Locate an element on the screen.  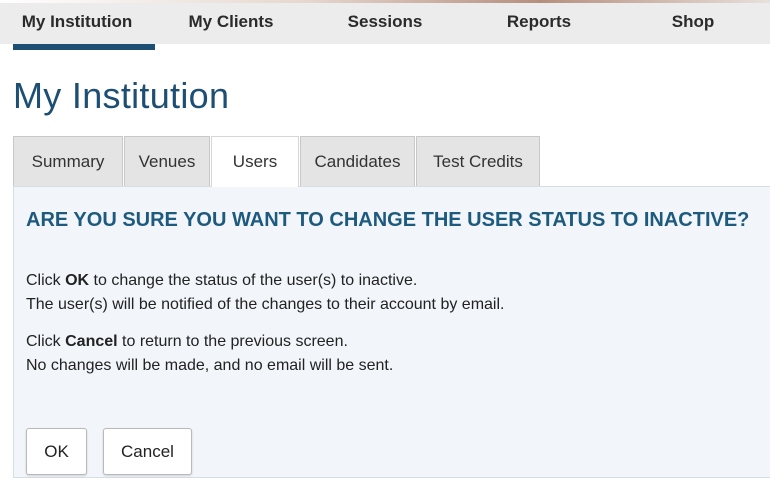
nav-my-institution: My Institution is located at coordinates (77, 25).